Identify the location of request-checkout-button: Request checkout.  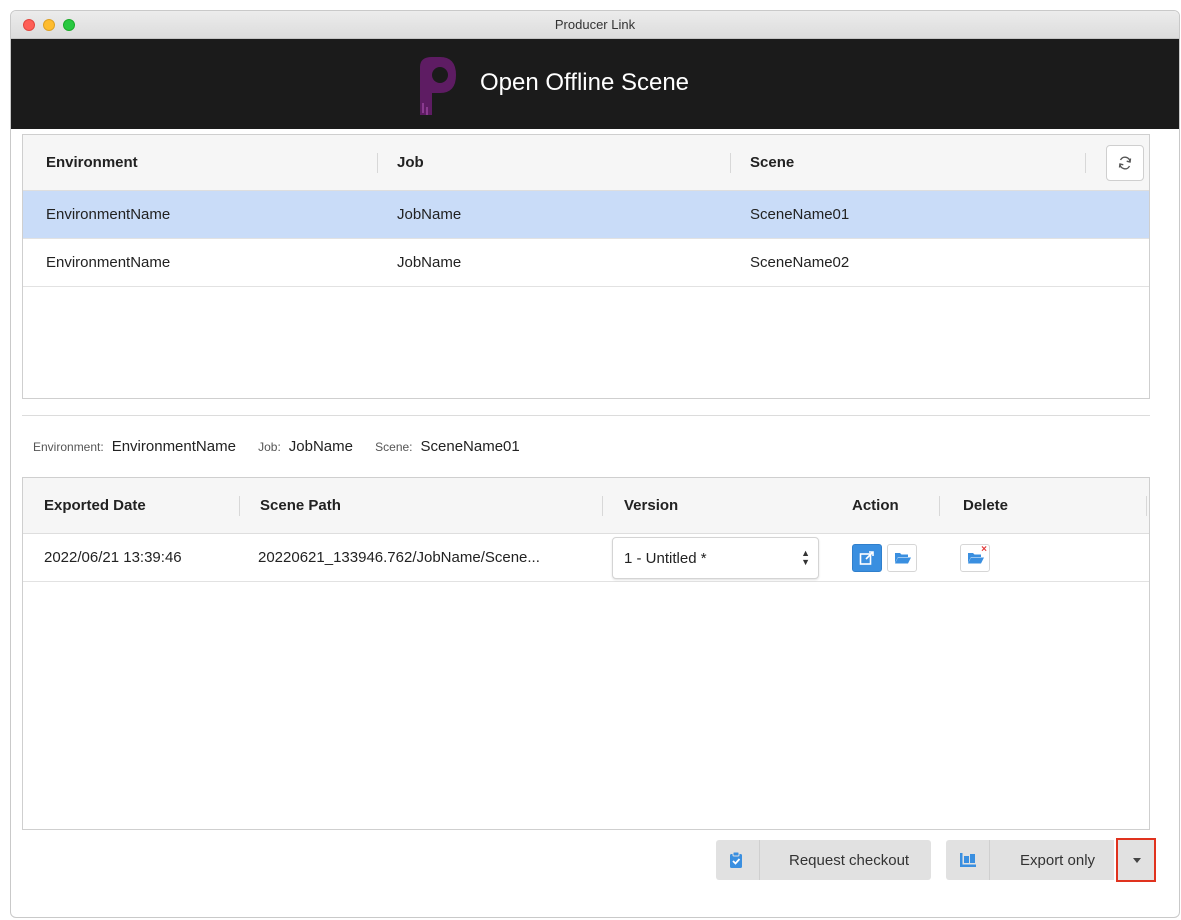
(823, 860).